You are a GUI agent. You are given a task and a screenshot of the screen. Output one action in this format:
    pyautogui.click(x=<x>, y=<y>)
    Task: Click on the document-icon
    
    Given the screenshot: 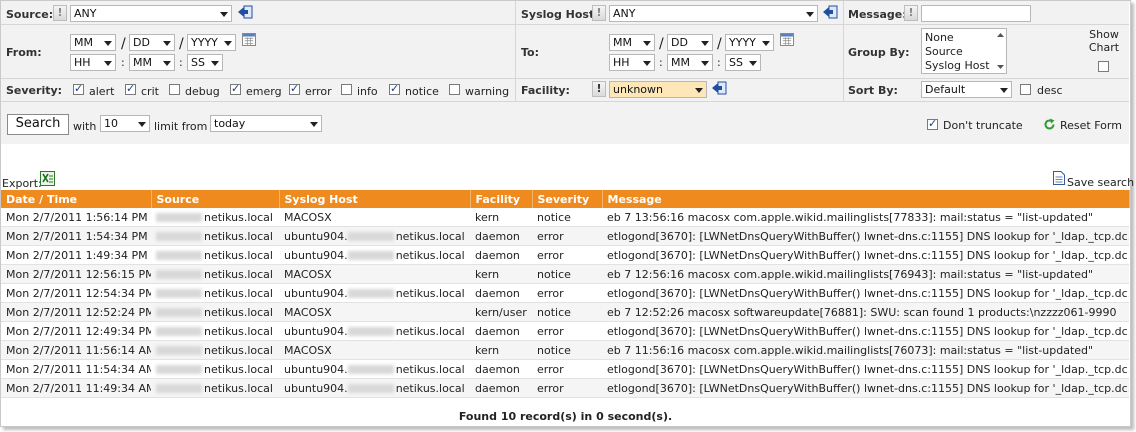 What is the action you would take?
    pyautogui.click(x=1059, y=178)
    